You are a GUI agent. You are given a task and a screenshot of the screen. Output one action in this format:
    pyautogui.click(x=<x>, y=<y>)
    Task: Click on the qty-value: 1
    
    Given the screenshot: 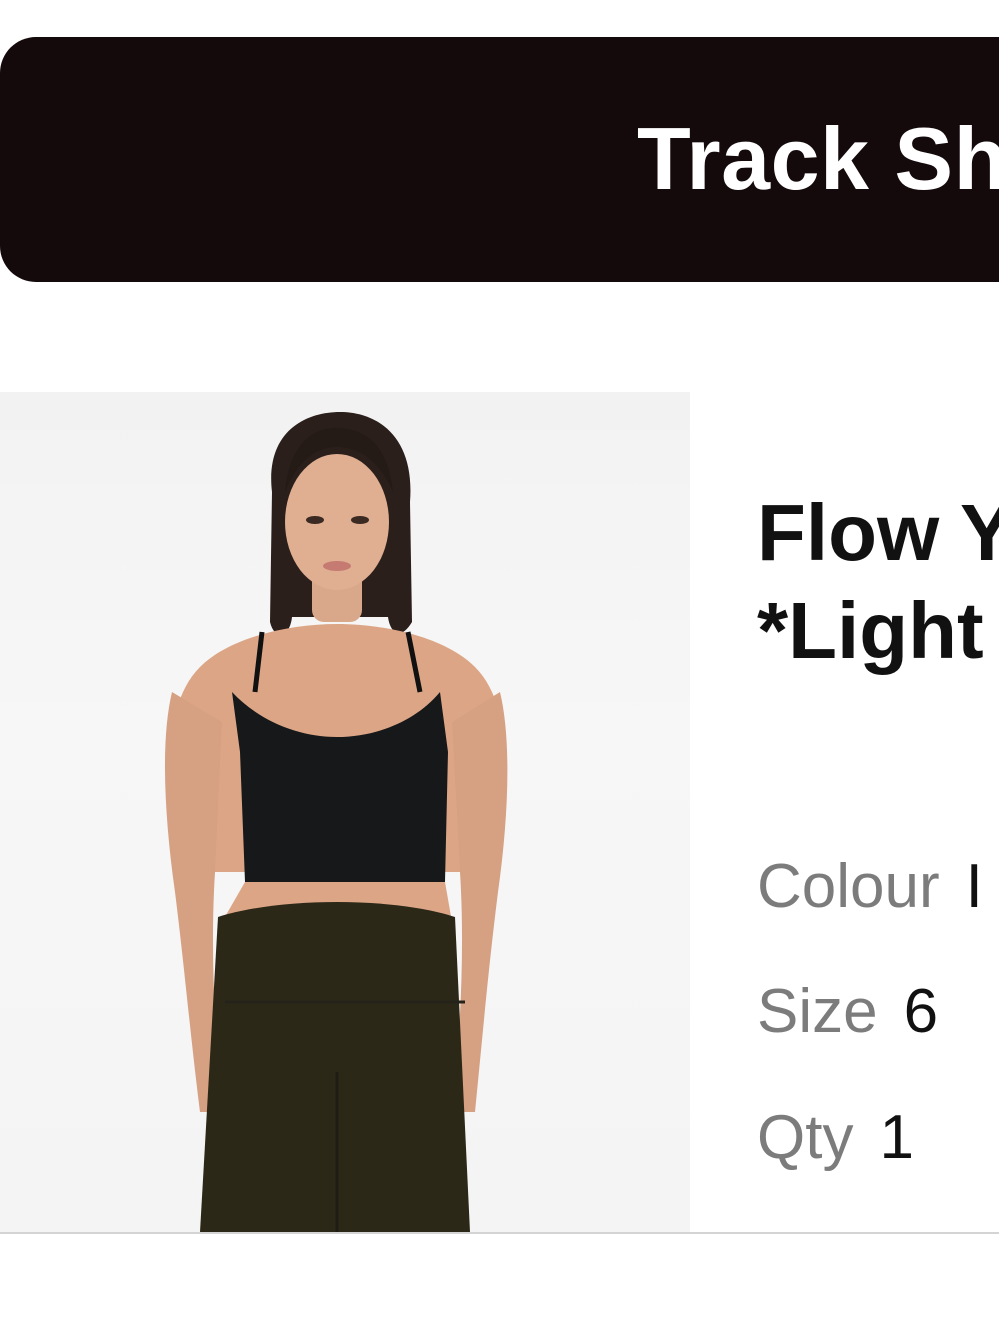 What is the action you would take?
    pyautogui.click(x=896, y=1137)
    